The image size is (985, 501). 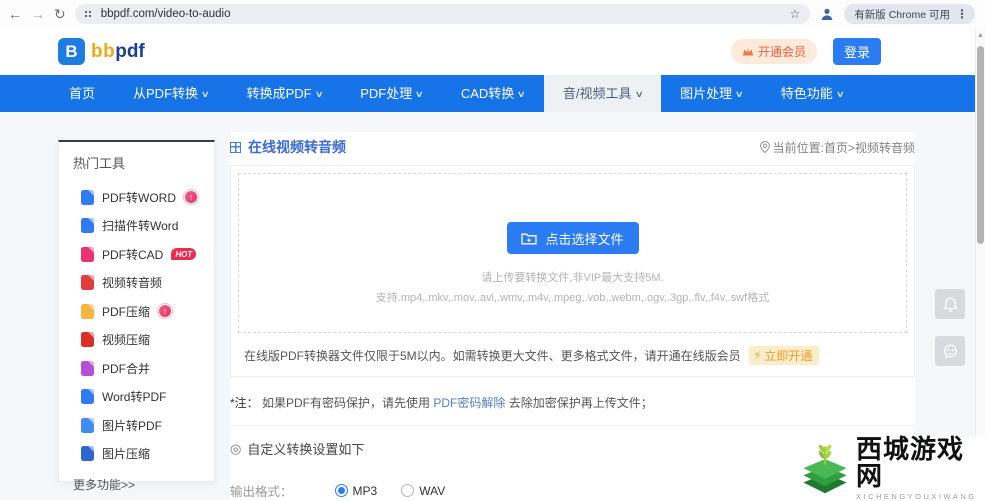 I want to click on reload-icon: ↻, so click(x=60, y=14).